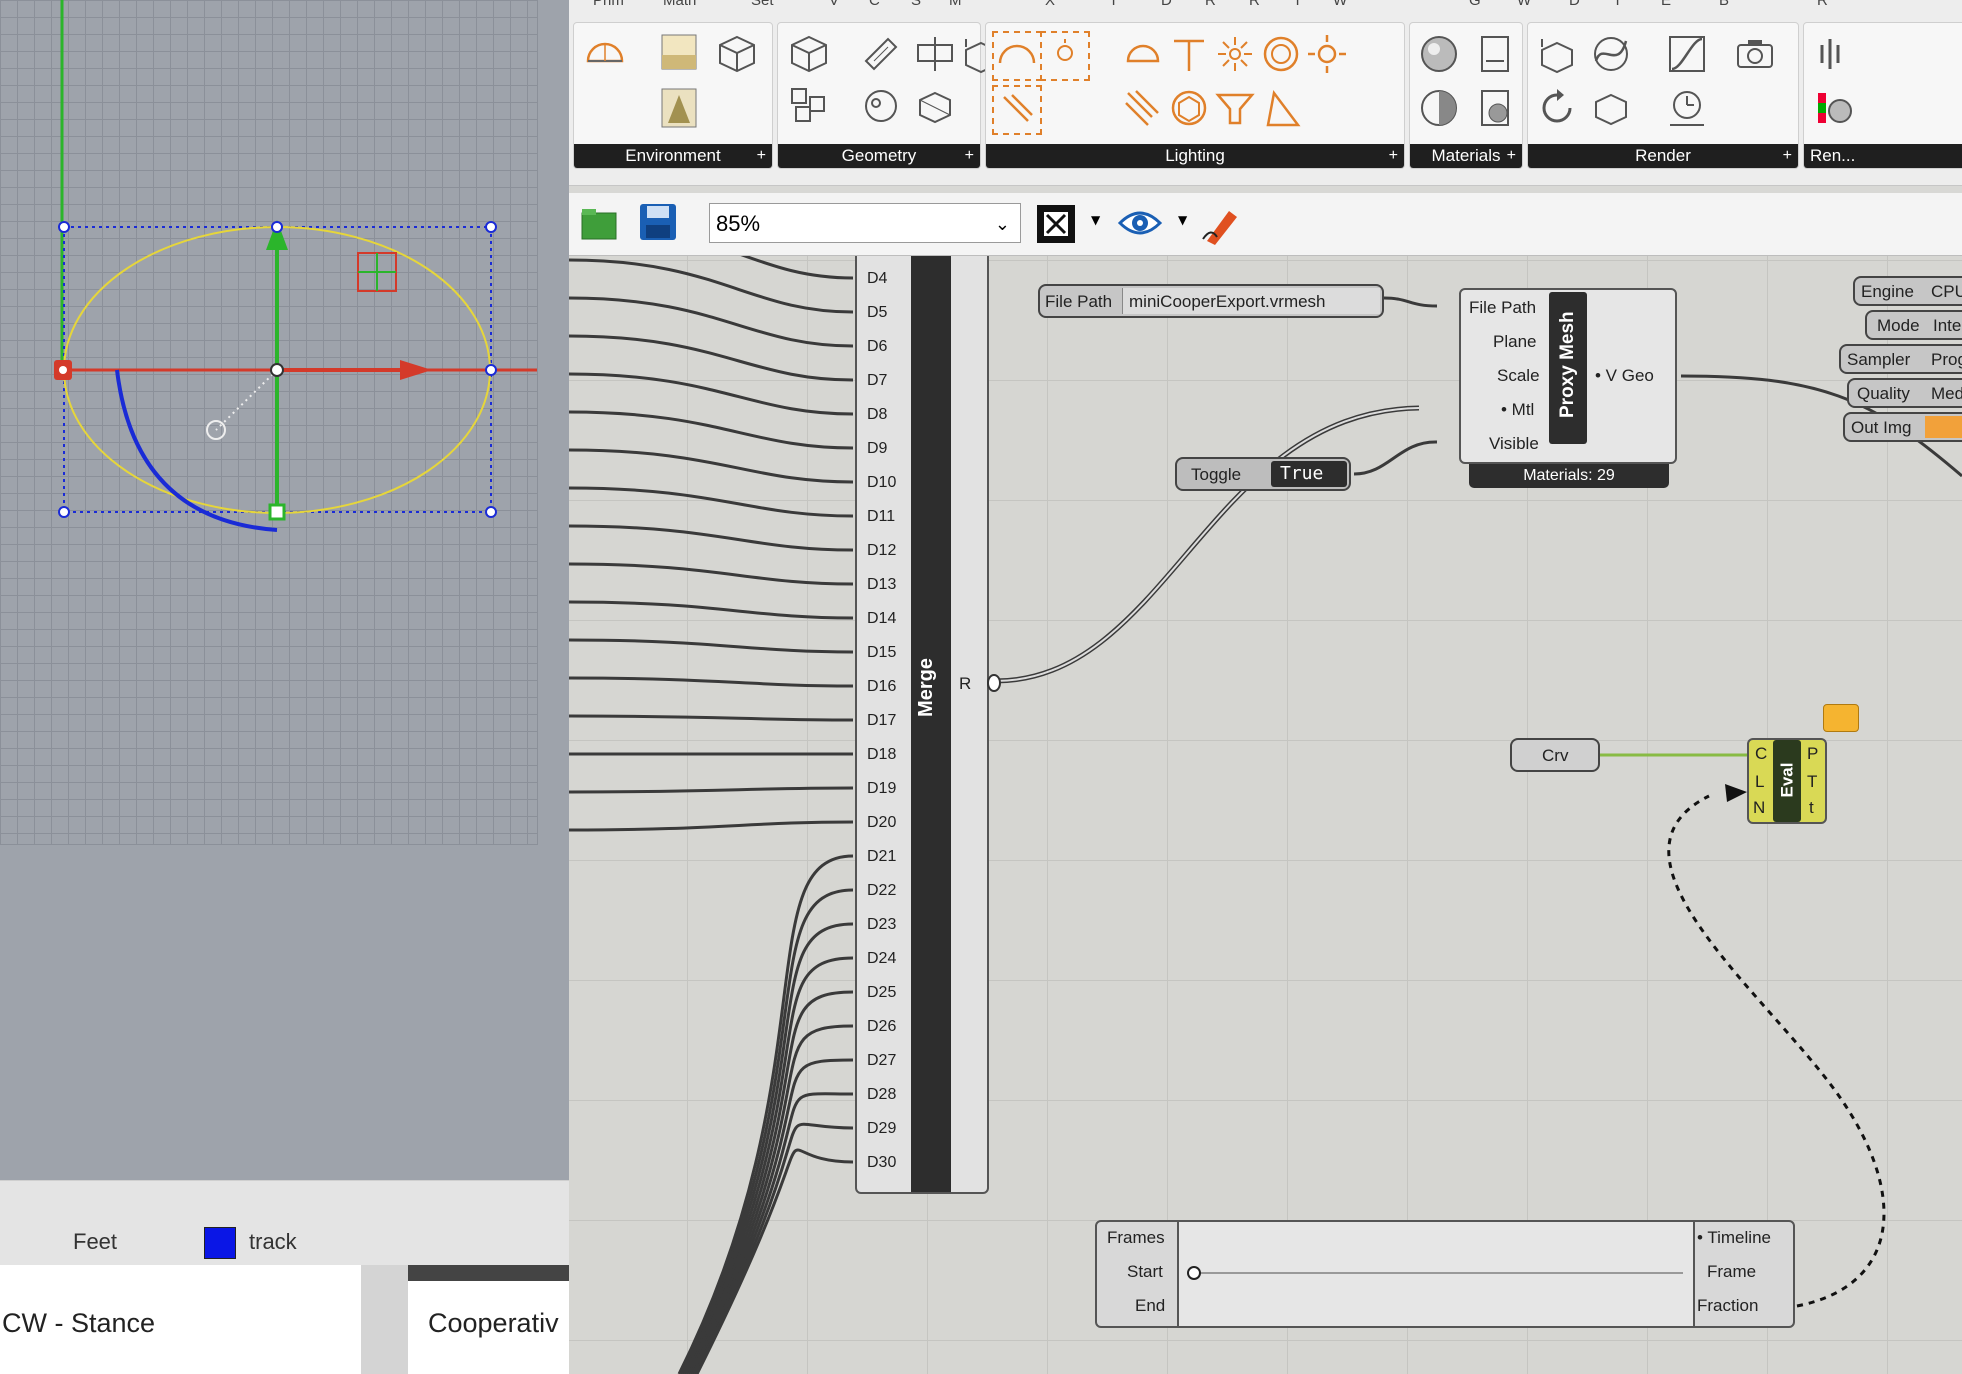 This screenshot has height=1374, width=1962. Describe the element at coordinates (1235, 54) in the screenshot. I see `omni-light-icon` at that location.